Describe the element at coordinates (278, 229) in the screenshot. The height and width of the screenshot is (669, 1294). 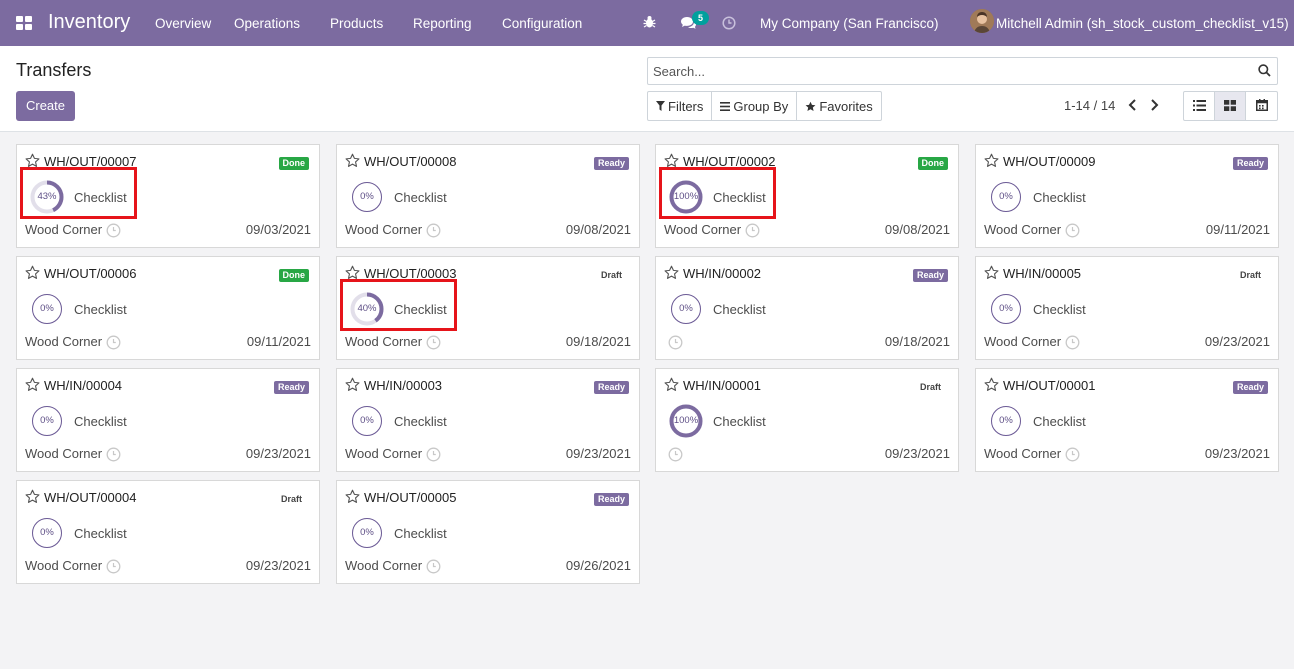
I see `scheduled-date: 09/03/2021` at that location.